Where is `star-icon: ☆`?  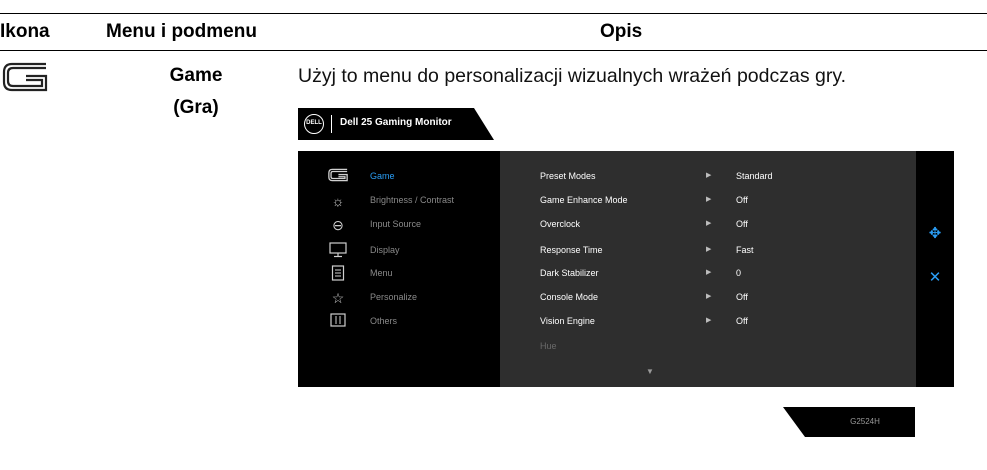 star-icon: ☆ is located at coordinates (338, 298).